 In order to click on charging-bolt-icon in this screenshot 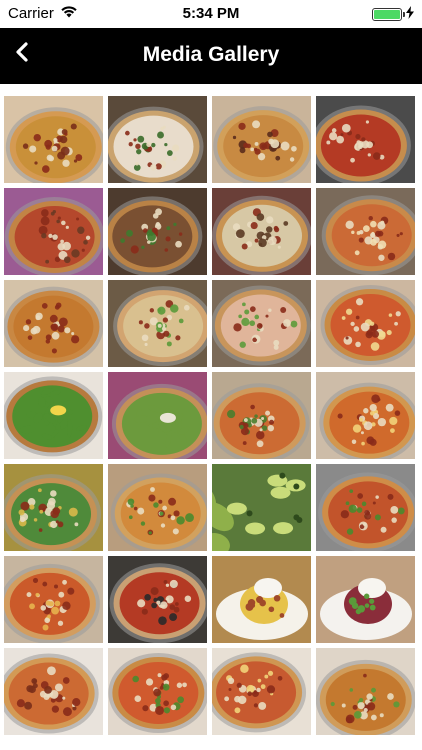, I will do `click(410, 14)`.